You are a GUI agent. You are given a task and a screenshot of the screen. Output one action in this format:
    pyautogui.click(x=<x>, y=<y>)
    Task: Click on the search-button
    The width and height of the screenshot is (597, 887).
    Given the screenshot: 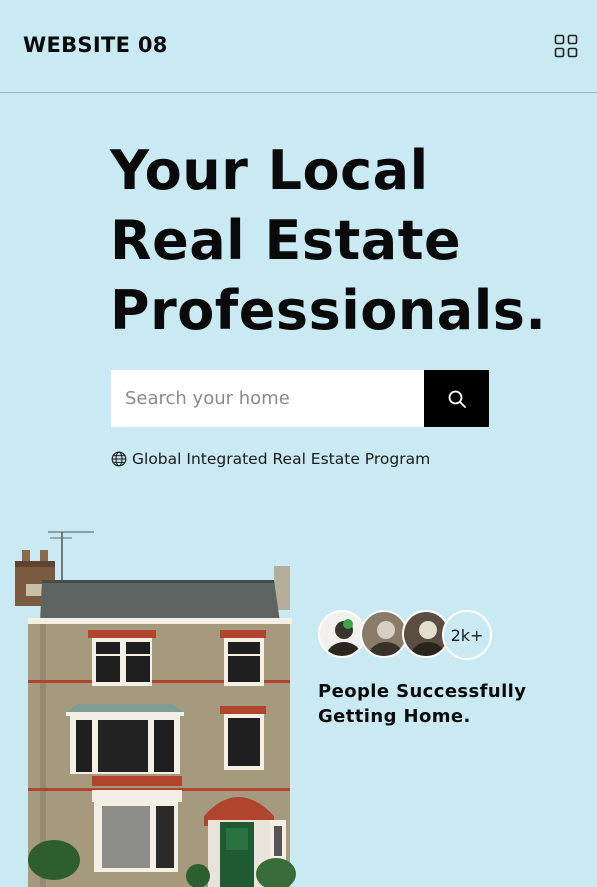 What is the action you would take?
    pyautogui.click(x=456, y=398)
    